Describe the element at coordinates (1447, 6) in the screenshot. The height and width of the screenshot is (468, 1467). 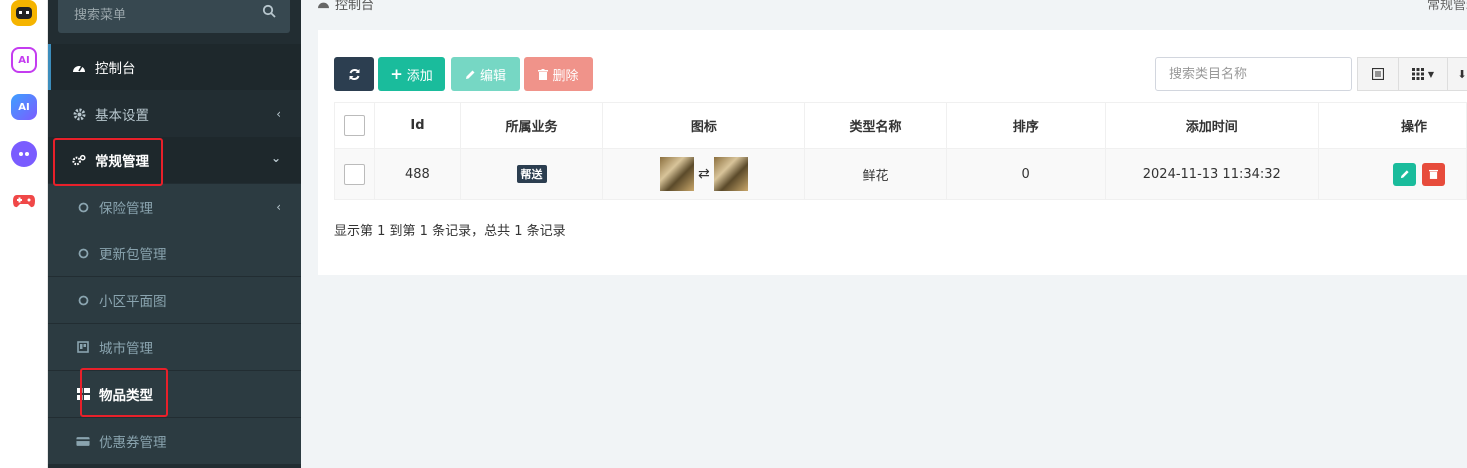
I see `breadcrumb-current: 常规管理` at that location.